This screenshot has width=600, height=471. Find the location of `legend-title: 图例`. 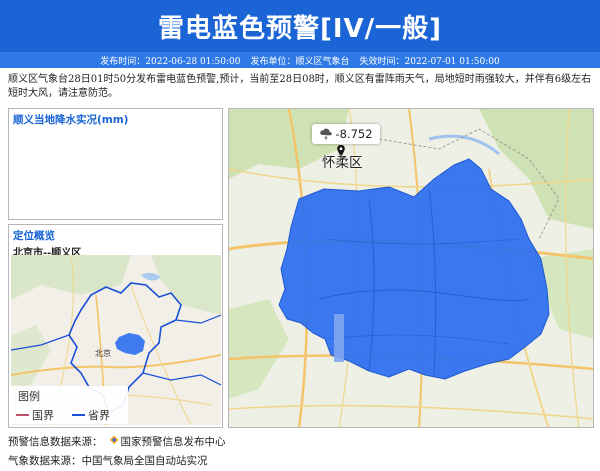

legend-title: 图例 is located at coordinates (29, 396).